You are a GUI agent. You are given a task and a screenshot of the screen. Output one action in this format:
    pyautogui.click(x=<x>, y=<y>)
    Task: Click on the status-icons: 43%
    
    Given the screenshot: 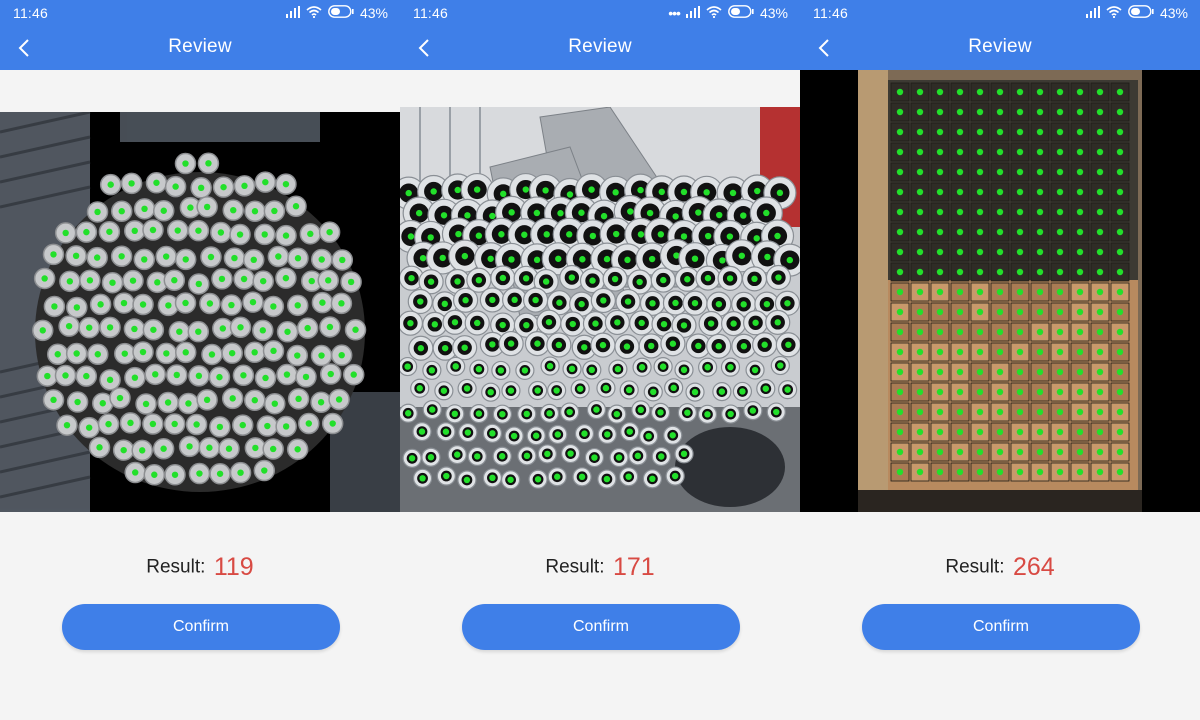 What is the action you would take?
    pyautogui.click(x=1136, y=13)
    